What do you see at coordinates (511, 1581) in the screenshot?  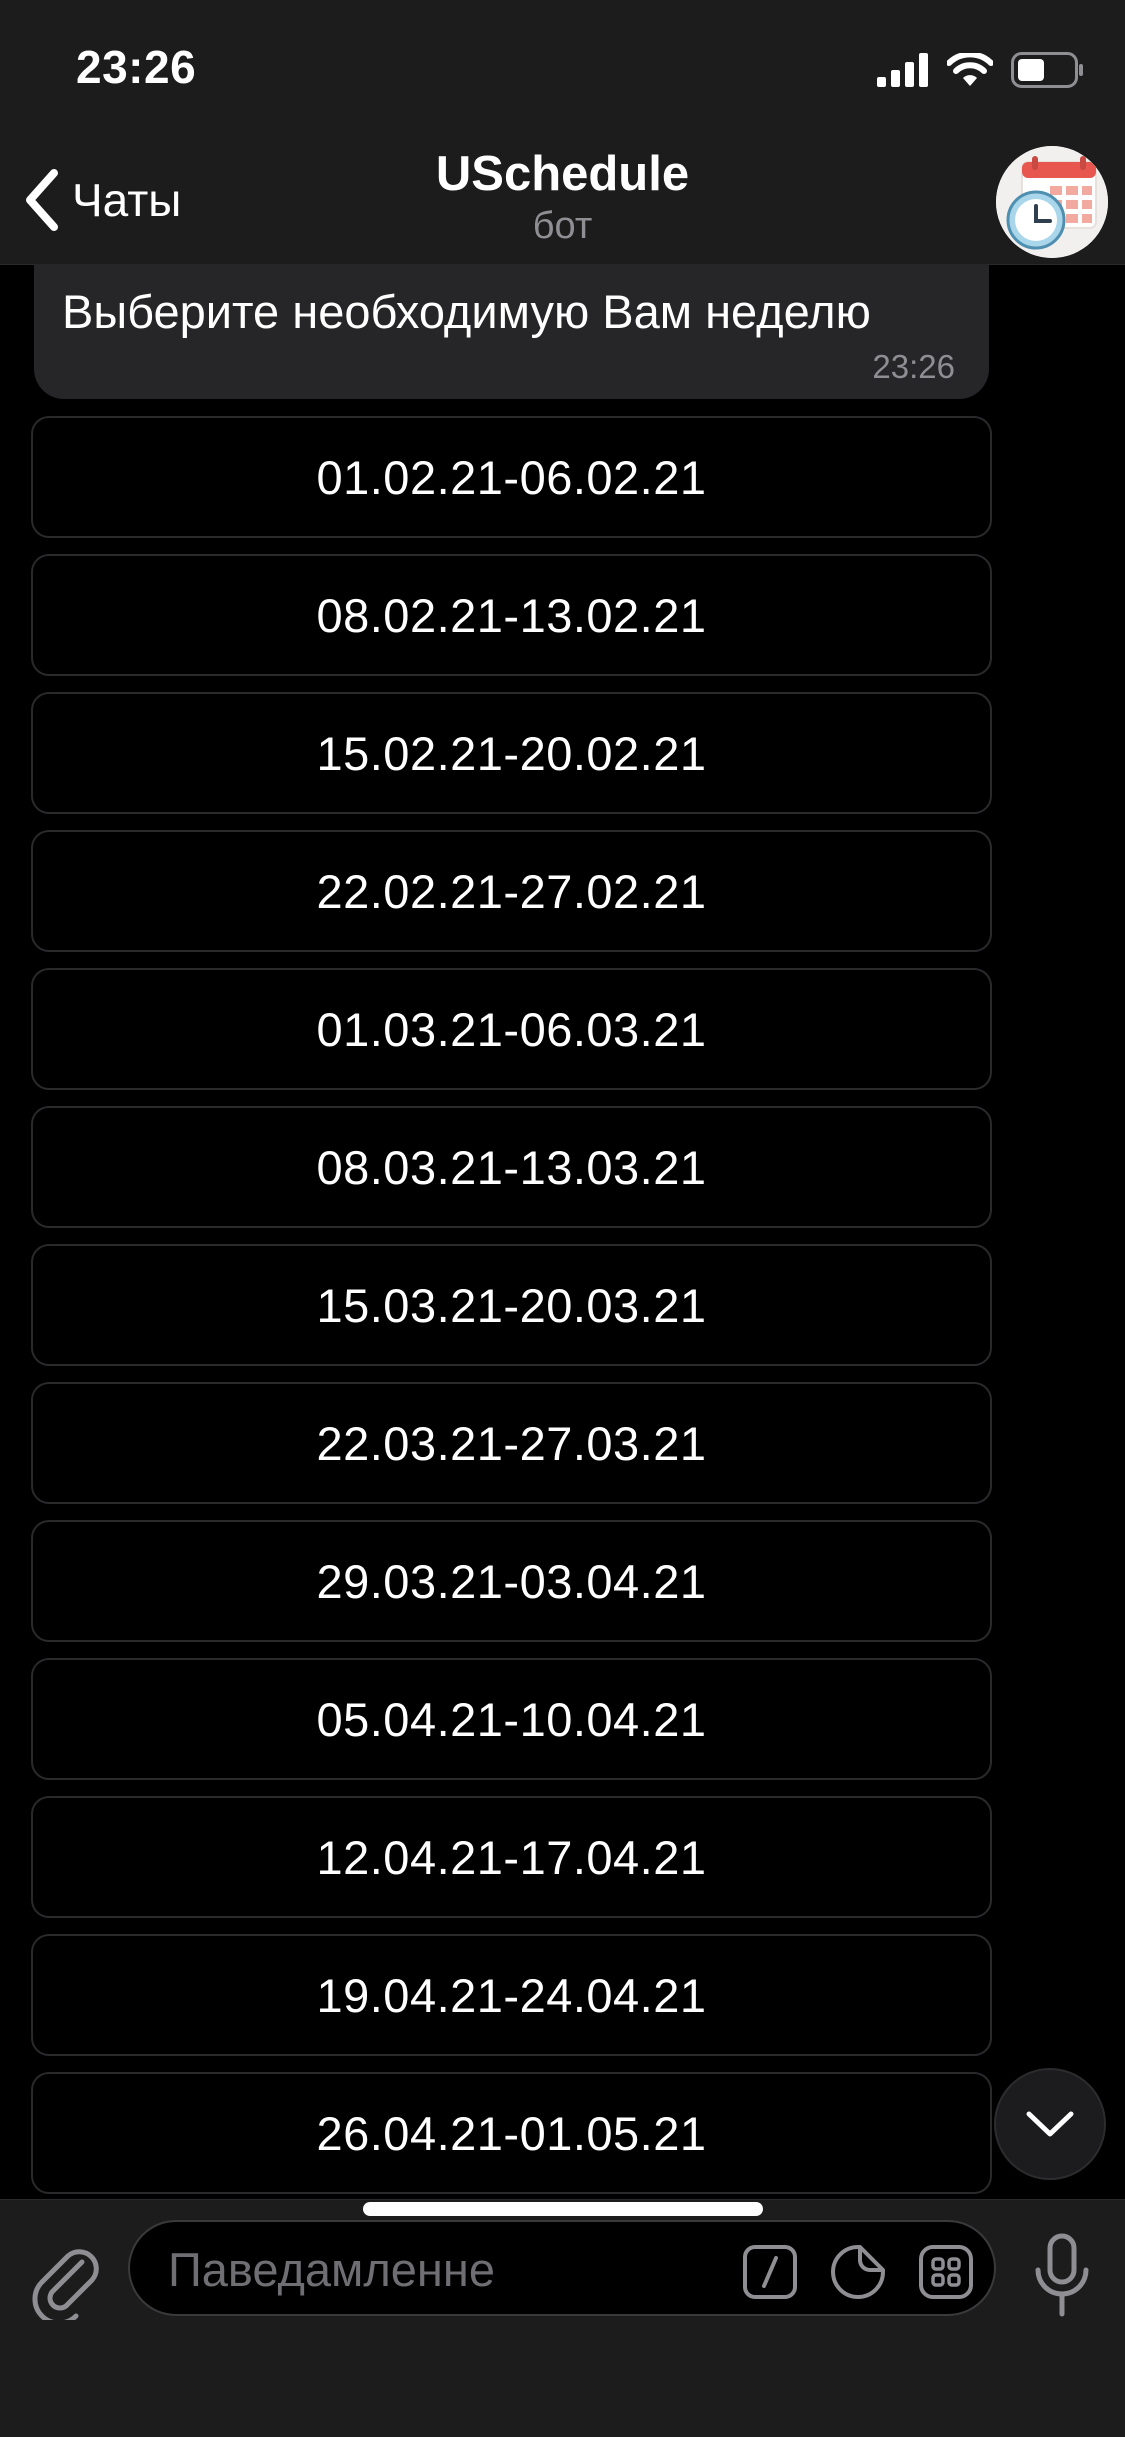 I see `week-button: 29.03.21-03.04.21` at bounding box center [511, 1581].